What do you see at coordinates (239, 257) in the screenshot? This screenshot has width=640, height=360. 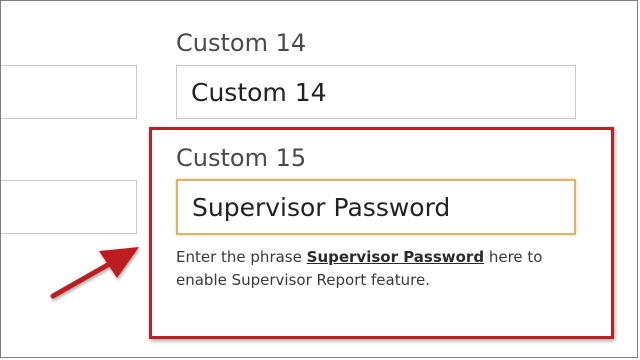 I see `help-prefix: Enter the phrase` at bounding box center [239, 257].